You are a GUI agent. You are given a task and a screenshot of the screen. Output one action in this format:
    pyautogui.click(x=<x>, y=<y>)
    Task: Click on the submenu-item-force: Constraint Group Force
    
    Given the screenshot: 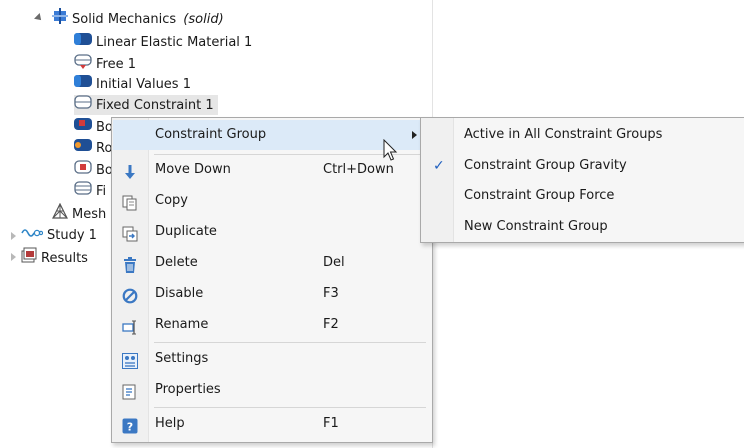 What is the action you would take?
    pyautogui.click(x=583, y=196)
    